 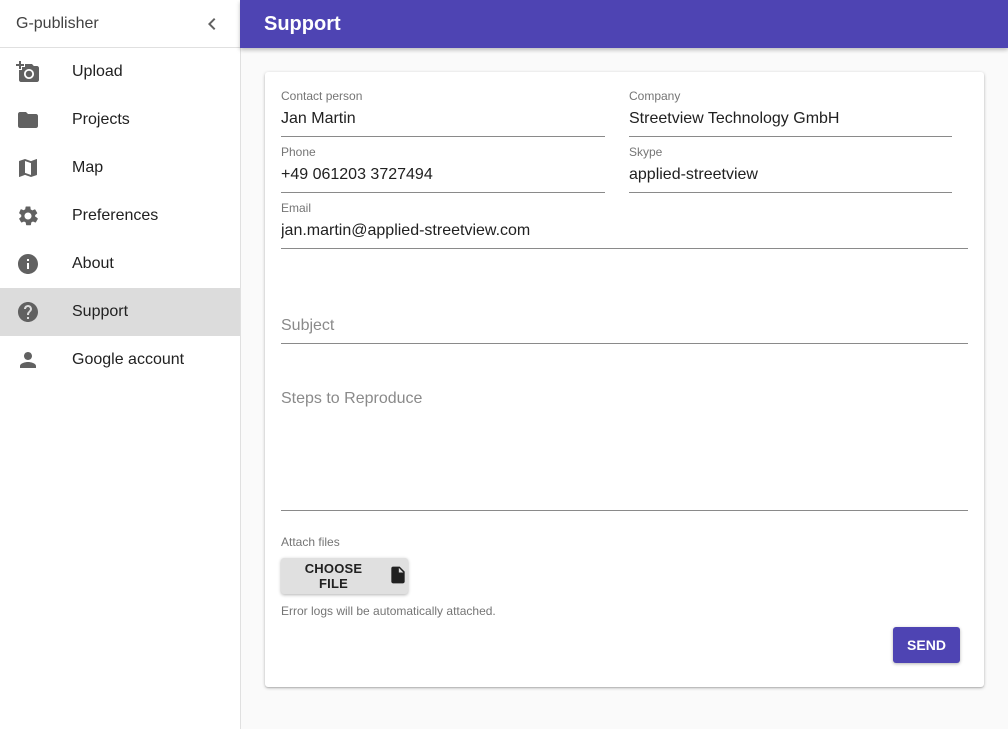 I want to click on sidebar-item-google-account: Google account, so click(x=120, y=360).